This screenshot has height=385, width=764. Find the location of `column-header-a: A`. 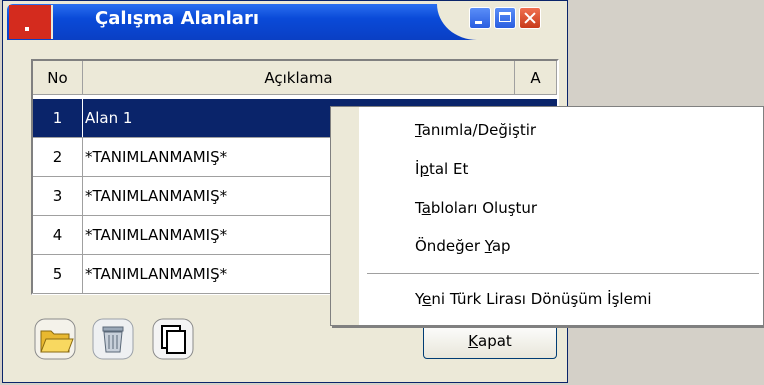

column-header-a: A is located at coordinates (536, 78).